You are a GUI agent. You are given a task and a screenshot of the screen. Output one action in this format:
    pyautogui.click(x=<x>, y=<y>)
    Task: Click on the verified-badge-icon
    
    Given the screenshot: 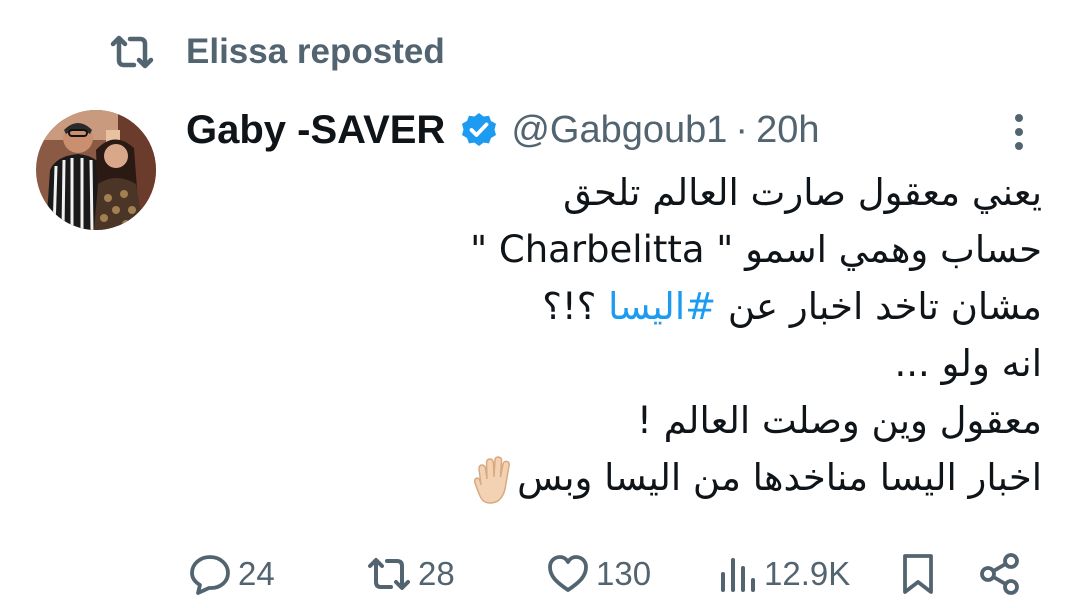 What is the action you would take?
    pyautogui.click(x=479, y=130)
    